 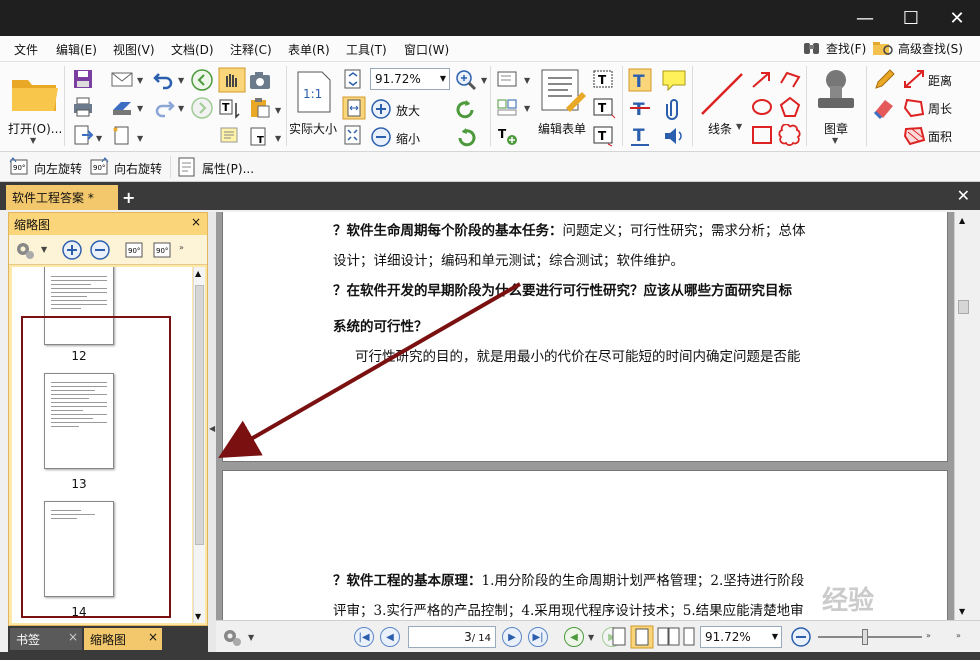 I want to click on menu-view: 视图(V), so click(x=134, y=49).